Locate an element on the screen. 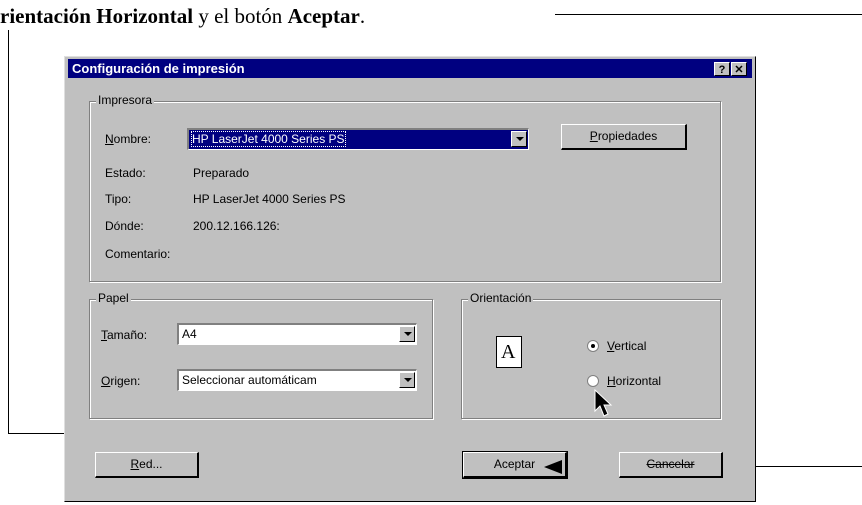 The height and width of the screenshot is (505, 862). size-label: Tamaño: is located at coordinates (124, 335).